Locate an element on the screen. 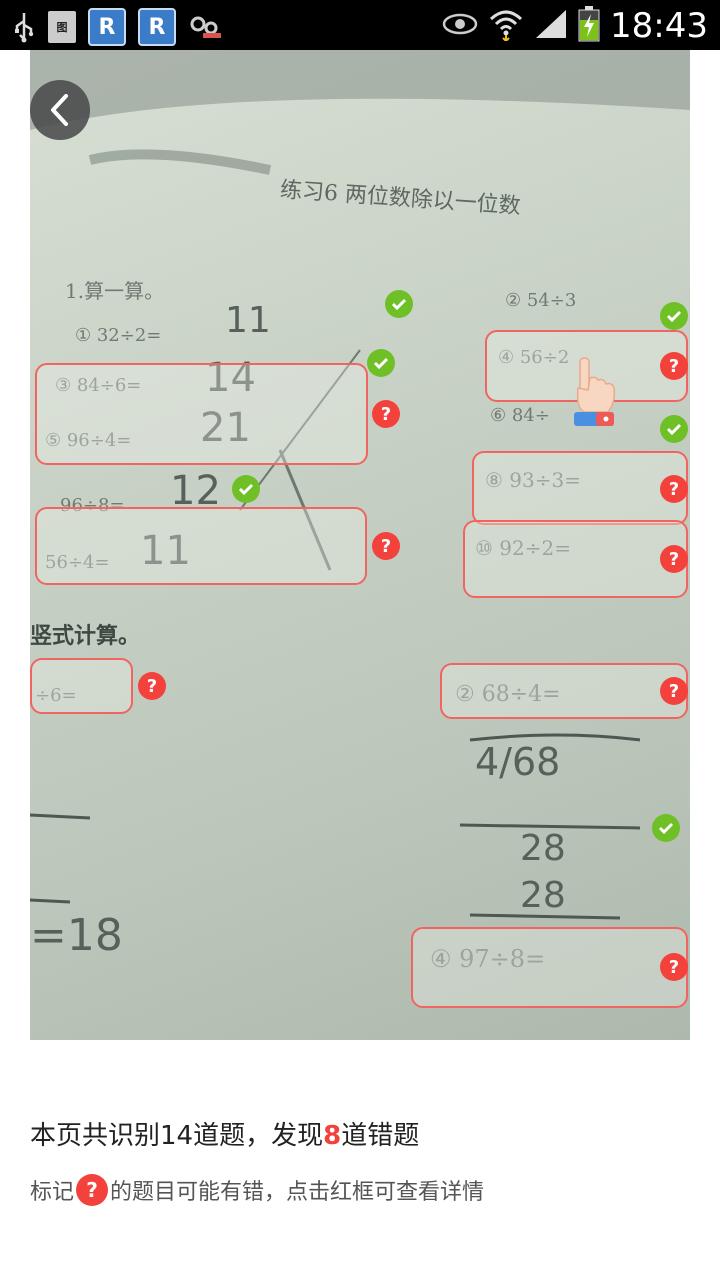  back-button is located at coordinates (60, 110).